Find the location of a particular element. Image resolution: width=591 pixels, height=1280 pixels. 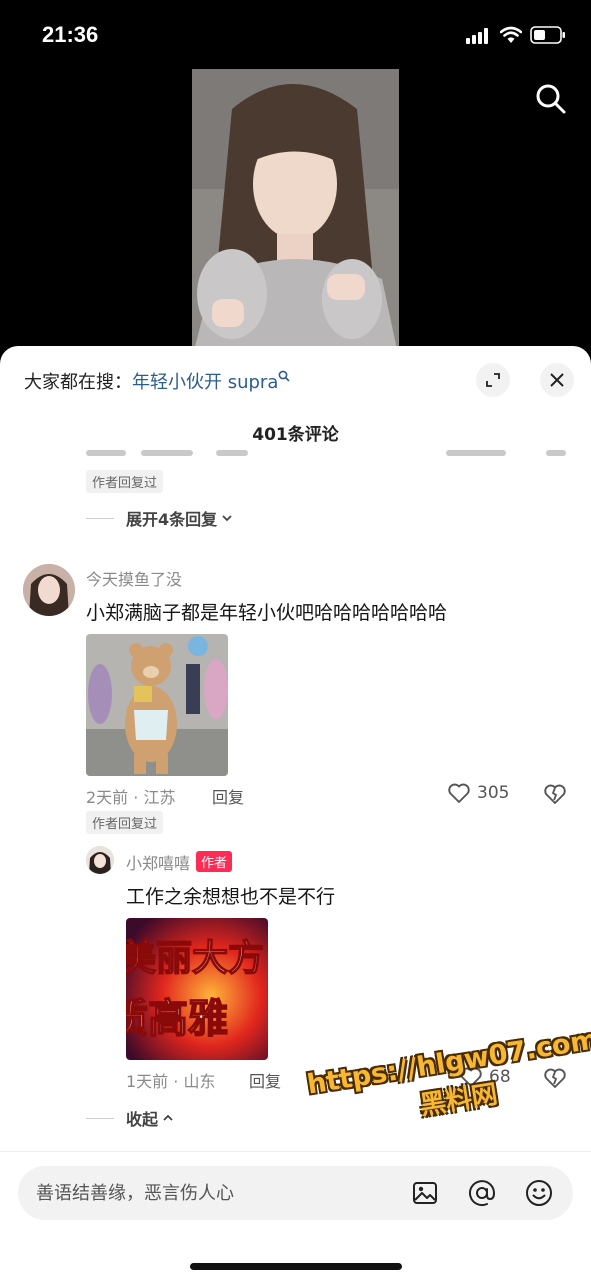

reply-avatar is located at coordinates (100, 860).